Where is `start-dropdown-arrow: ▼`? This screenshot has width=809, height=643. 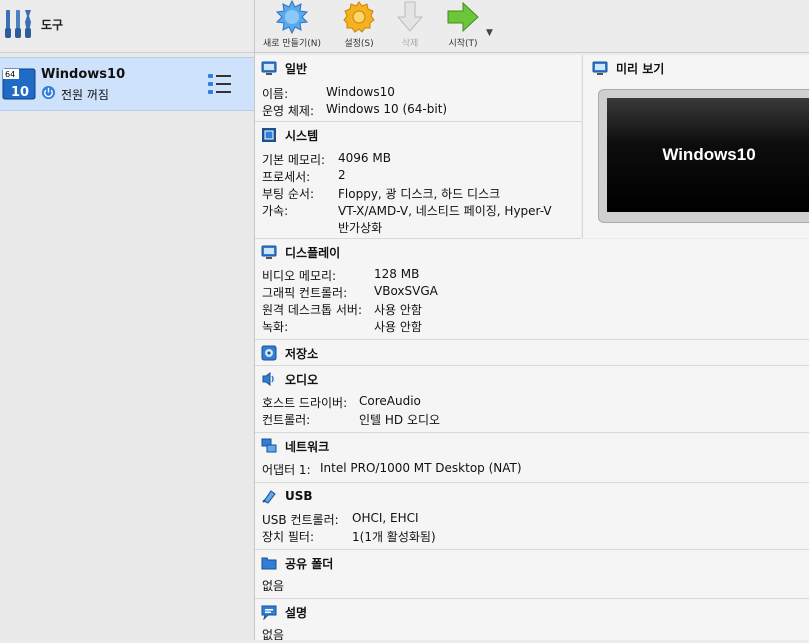
start-dropdown-arrow: ▼ is located at coordinates (489, 33).